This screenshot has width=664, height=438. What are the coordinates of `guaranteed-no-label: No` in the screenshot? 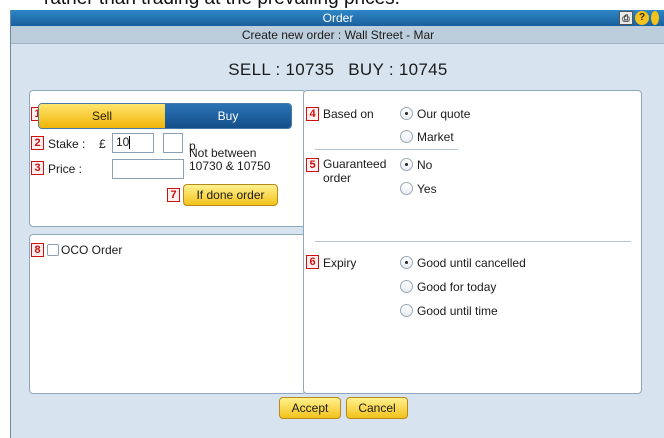 It's located at (425, 165).